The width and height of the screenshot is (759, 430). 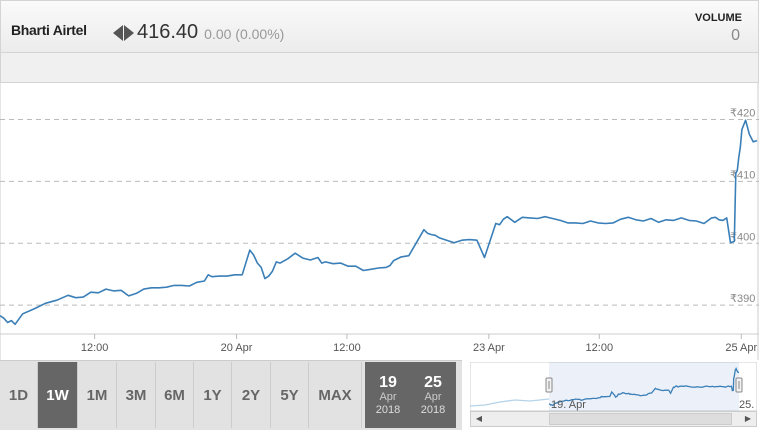 What do you see at coordinates (479, 419) in the screenshot?
I see `scroll-left-icon: ◀` at bounding box center [479, 419].